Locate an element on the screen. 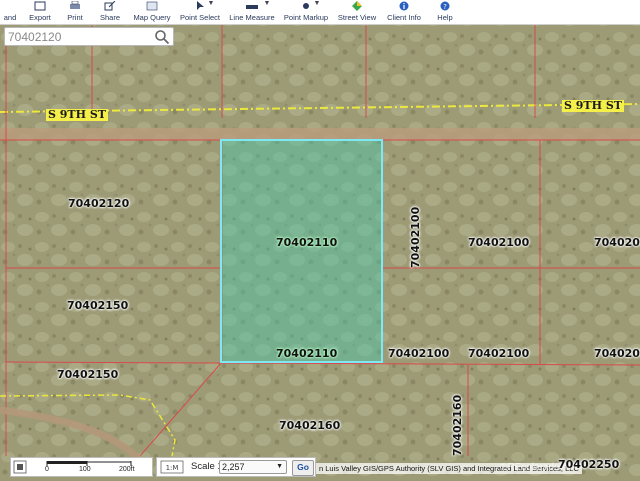 This screenshot has height=481, width=640. line-measure-dropdown-icon: ▼ is located at coordinates (267, 7).